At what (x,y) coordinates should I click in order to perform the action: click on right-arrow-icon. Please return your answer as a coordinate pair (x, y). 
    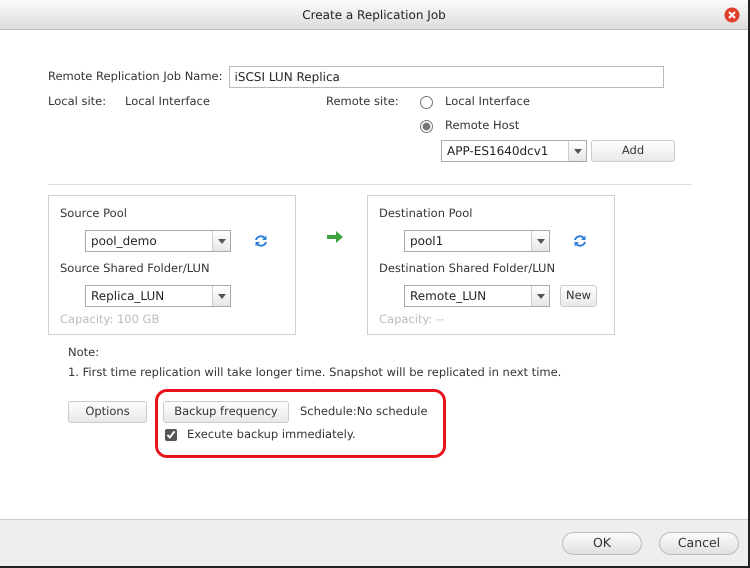
    Looking at the image, I should click on (335, 237).